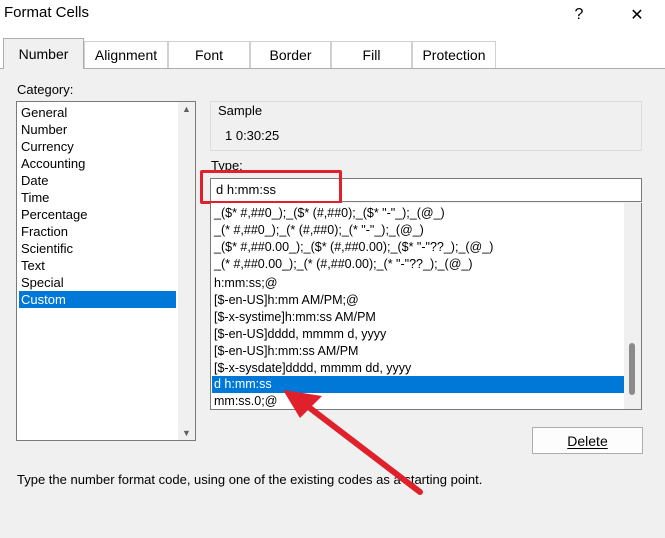 Image resolution: width=665 pixels, height=538 pixels. Describe the element at coordinates (45, 89) in the screenshot. I see `category-label: Category:` at that location.